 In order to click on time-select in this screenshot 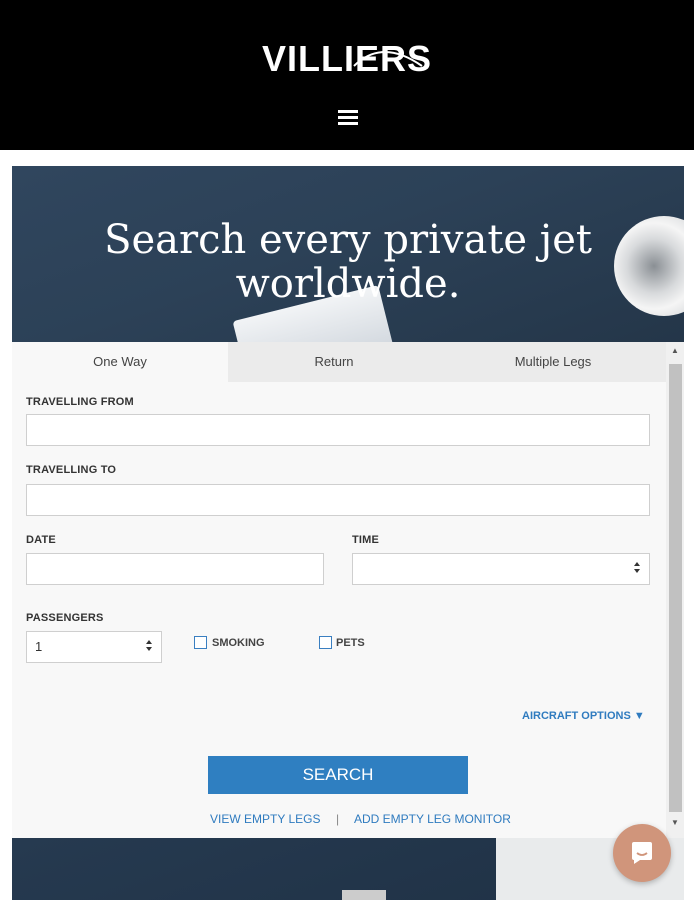, I will do `click(501, 569)`.